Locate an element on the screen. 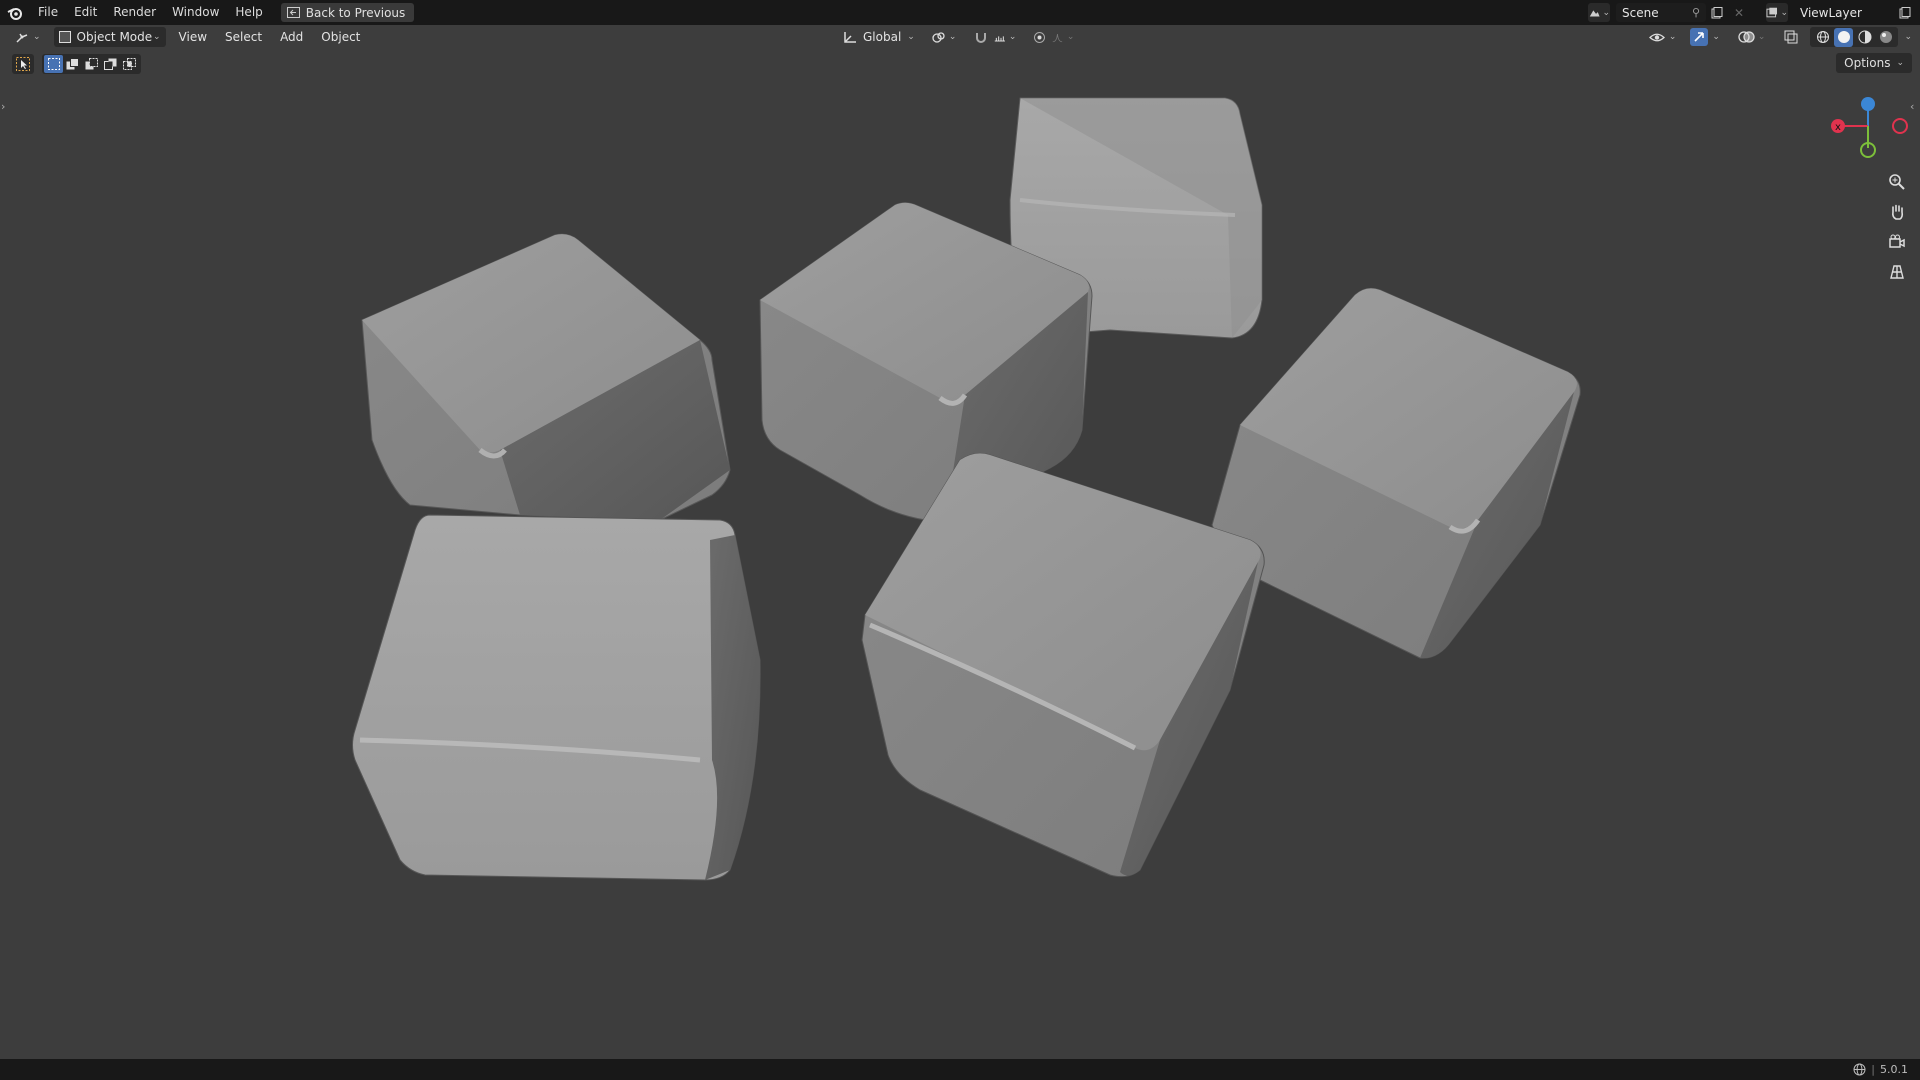 The image size is (1920, 1080). snap-target-icon: ⌄ is located at coordinates (1005, 37).